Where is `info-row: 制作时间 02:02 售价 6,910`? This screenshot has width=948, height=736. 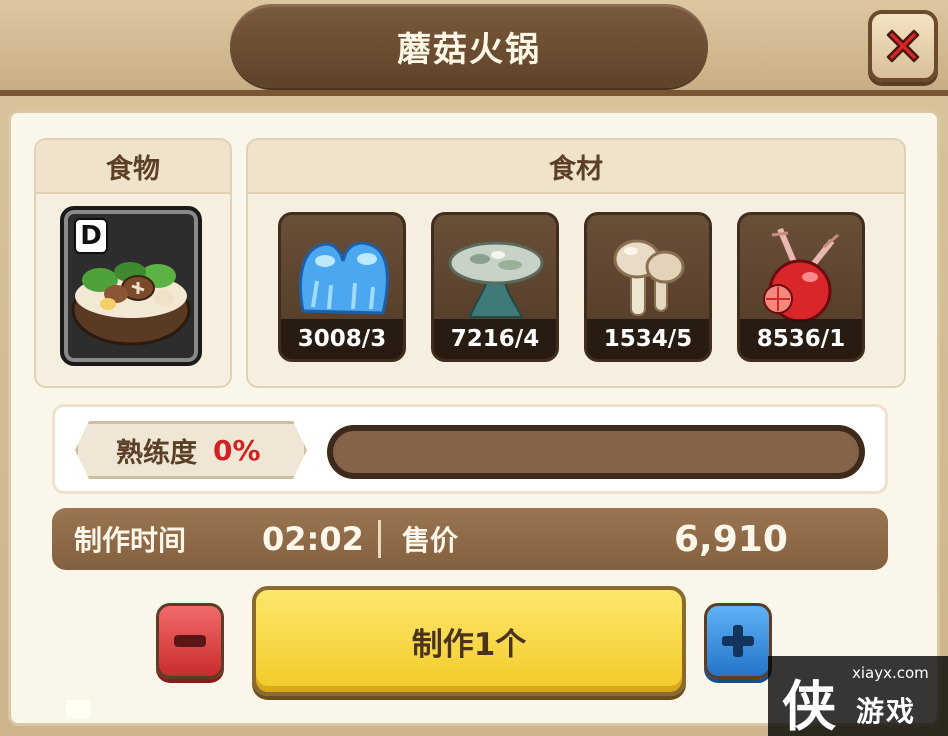 info-row: 制作时间 02:02 售价 6,910 is located at coordinates (470, 539).